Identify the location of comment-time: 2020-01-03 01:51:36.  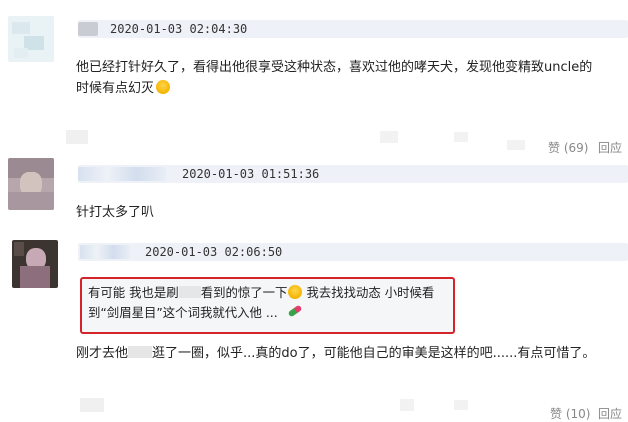
(251, 174).